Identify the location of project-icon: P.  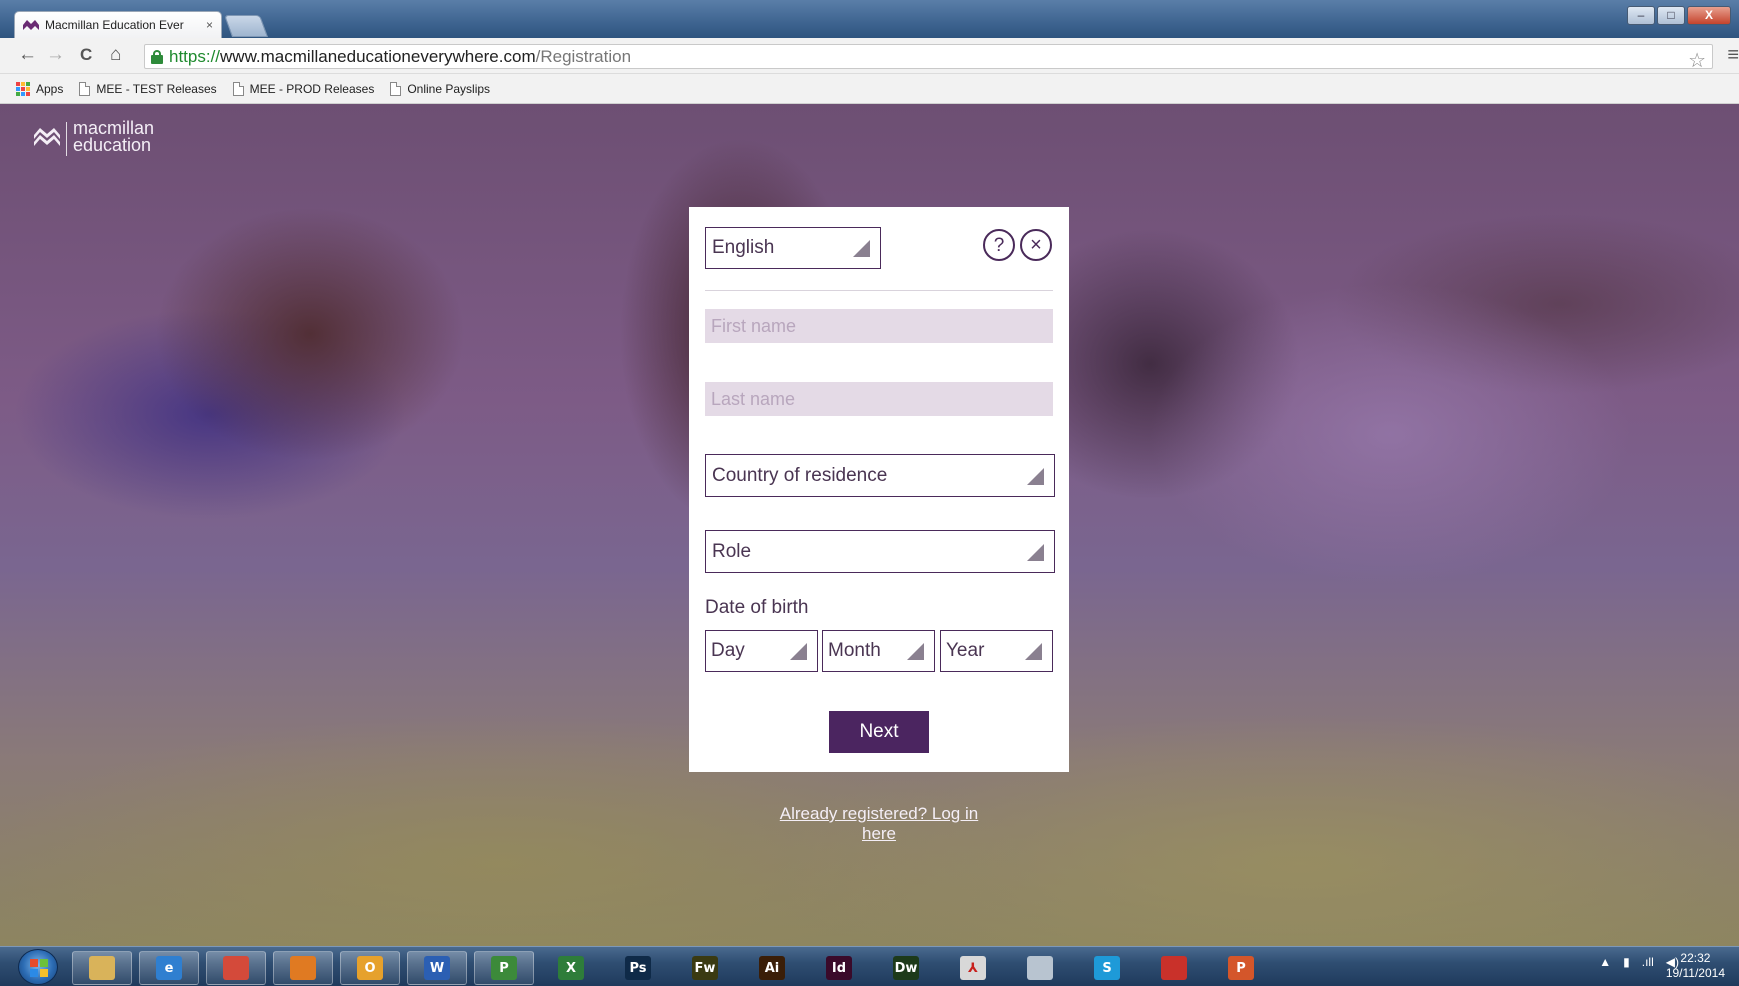
(504, 968).